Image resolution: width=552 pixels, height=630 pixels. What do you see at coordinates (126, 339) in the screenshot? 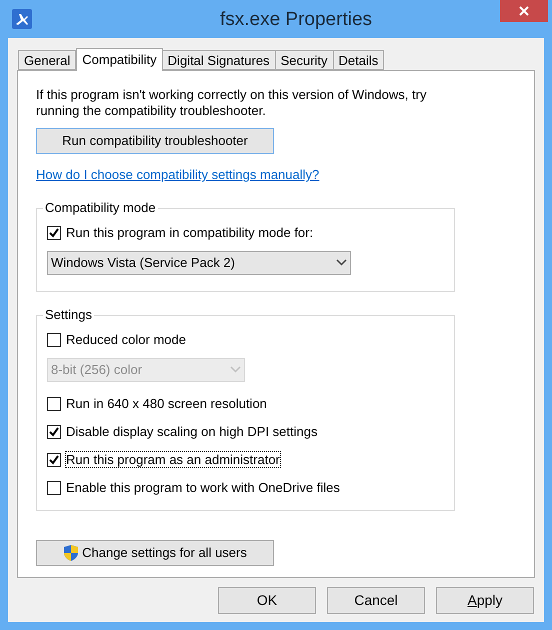
I see `checkbox-label: Reduced color mode` at bounding box center [126, 339].